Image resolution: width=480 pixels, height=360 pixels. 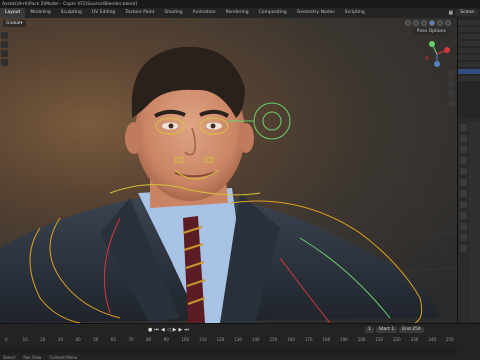 What do you see at coordinates (173, 13) in the screenshot?
I see `tab-shading: Shading` at bounding box center [173, 13].